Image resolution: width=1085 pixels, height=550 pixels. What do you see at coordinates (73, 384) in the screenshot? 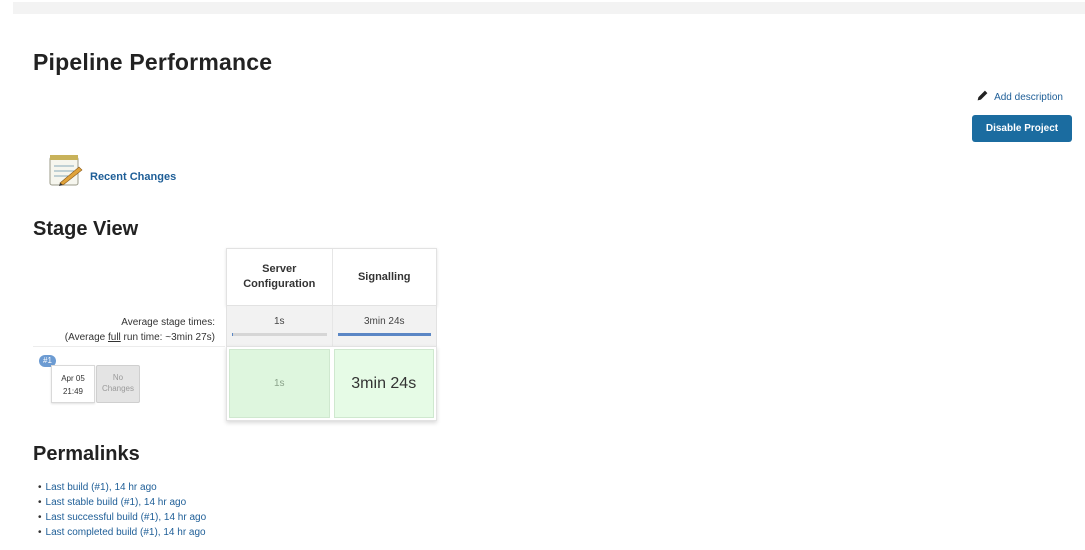
I see `build-date-card: Apr 05 21:49` at bounding box center [73, 384].